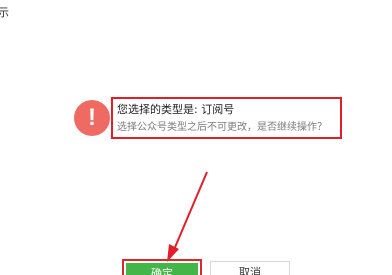  What do you see at coordinates (226, 118) in the screenshot?
I see `alert-message-box: 您选择的类型是: 订阅号 选择公众号类型之后不可更改，是否继续操作？` at bounding box center [226, 118].